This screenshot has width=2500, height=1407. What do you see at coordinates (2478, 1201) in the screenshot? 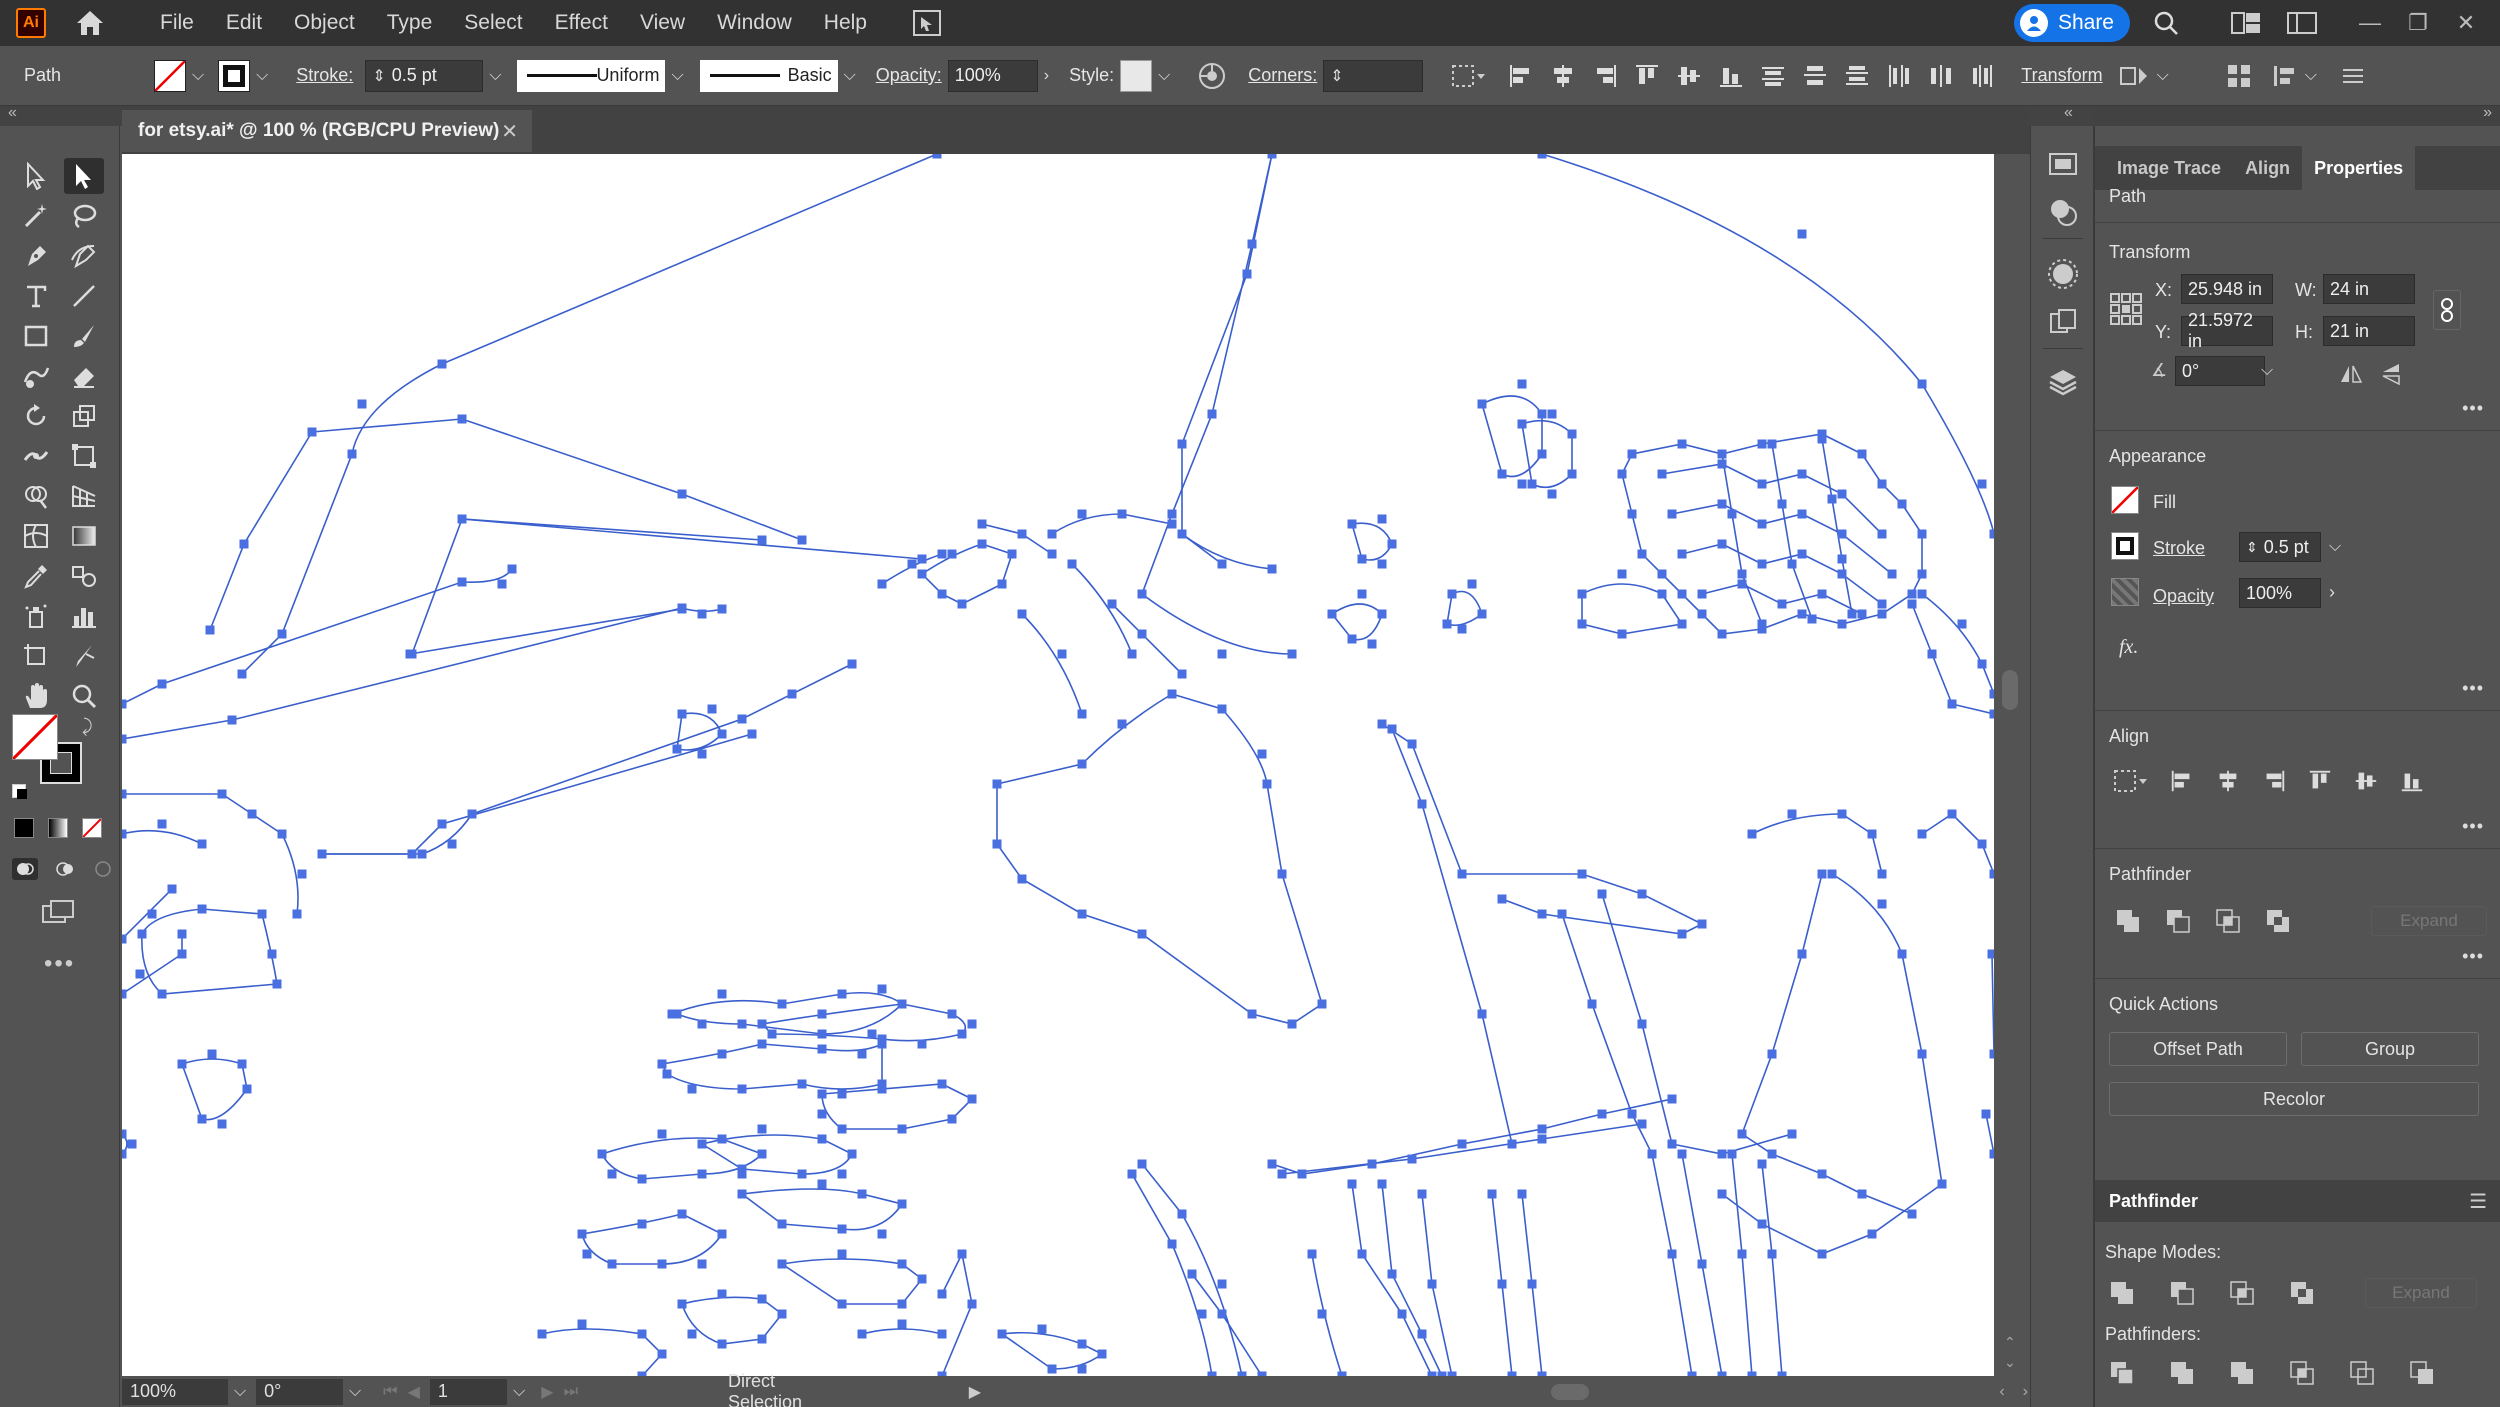
I see `panel-menu-icon: ☰` at bounding box center [2478, 1201].